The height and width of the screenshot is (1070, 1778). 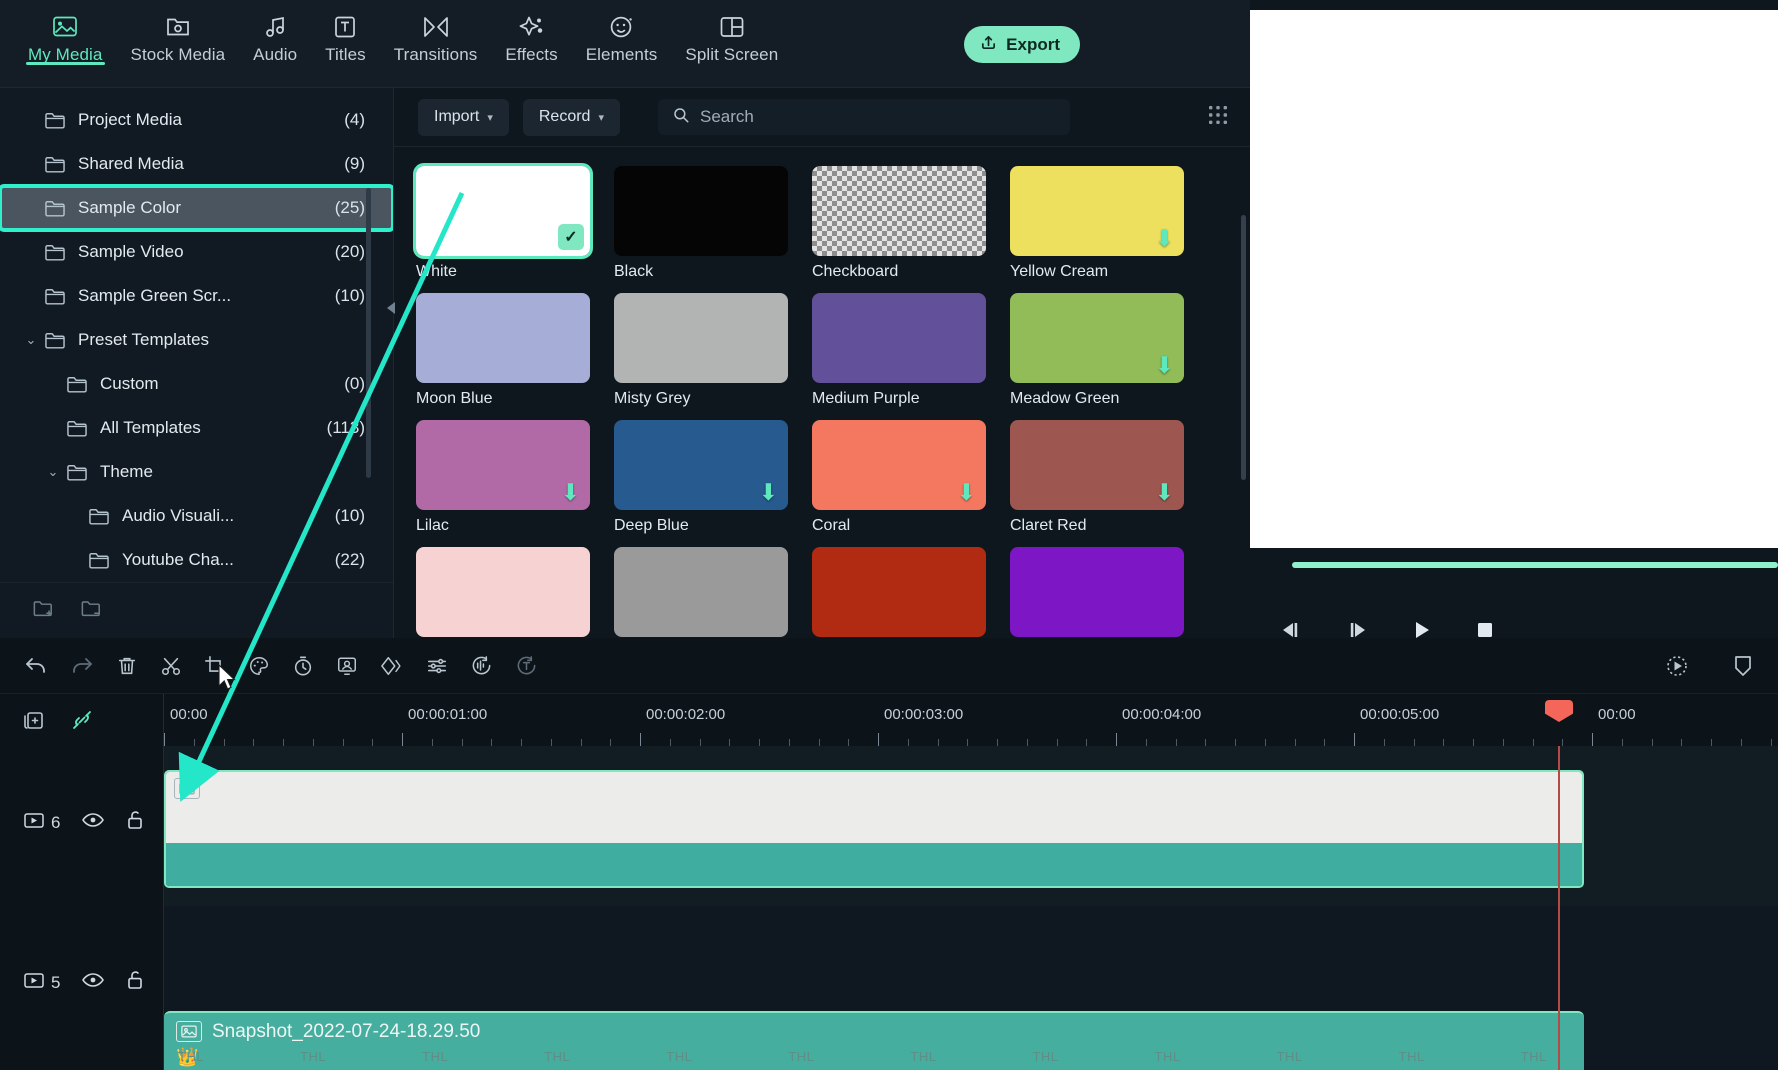 I want to click on mask-icon, so click(x=392, y=666).